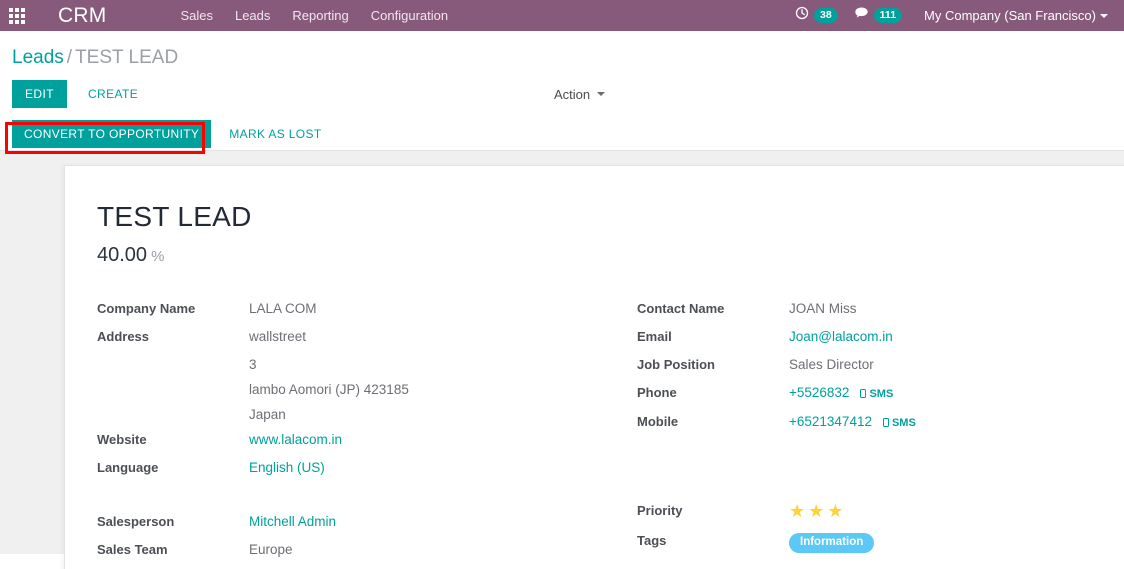 Image resolution: width=1124 pixels, height=569 pixels. I want to click on activity-menu: 38, so click(816, 15).